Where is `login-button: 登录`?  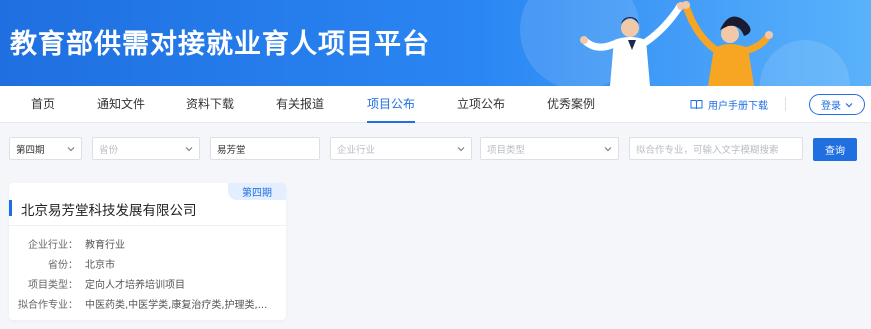
login-button: 登录 is located at coordinates (837, 104).